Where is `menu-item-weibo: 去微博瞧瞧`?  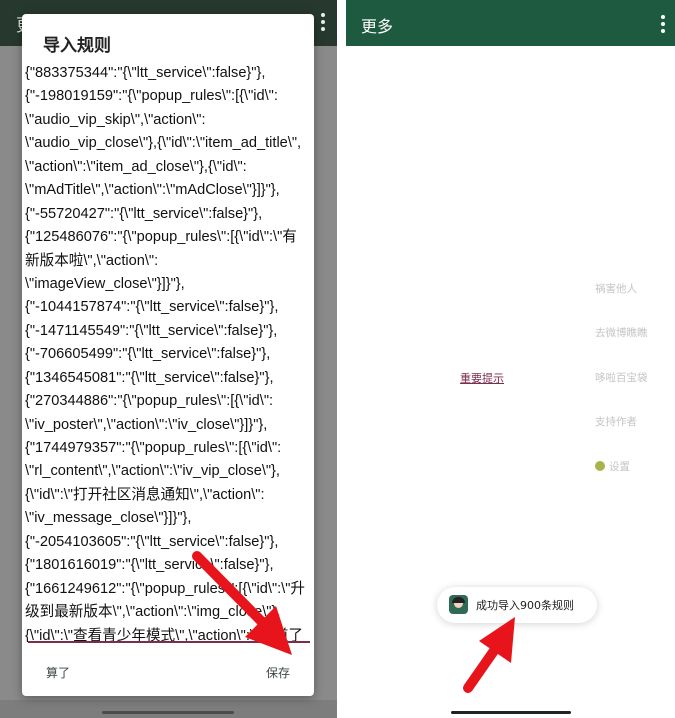
menu-item-weibo: 去微博瞧瞧 is located at coordinates (621, 332).